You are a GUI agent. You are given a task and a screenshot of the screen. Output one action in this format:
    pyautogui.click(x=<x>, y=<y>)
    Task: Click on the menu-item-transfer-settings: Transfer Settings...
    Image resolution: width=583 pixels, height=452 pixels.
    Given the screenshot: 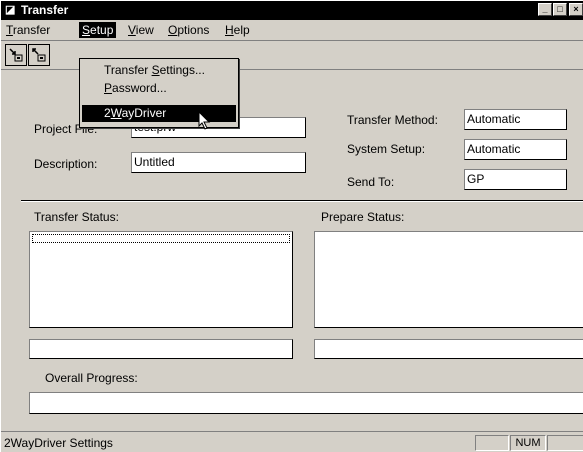 What is the action you would take?
    pyautogui.click(x=159, y=70)
    